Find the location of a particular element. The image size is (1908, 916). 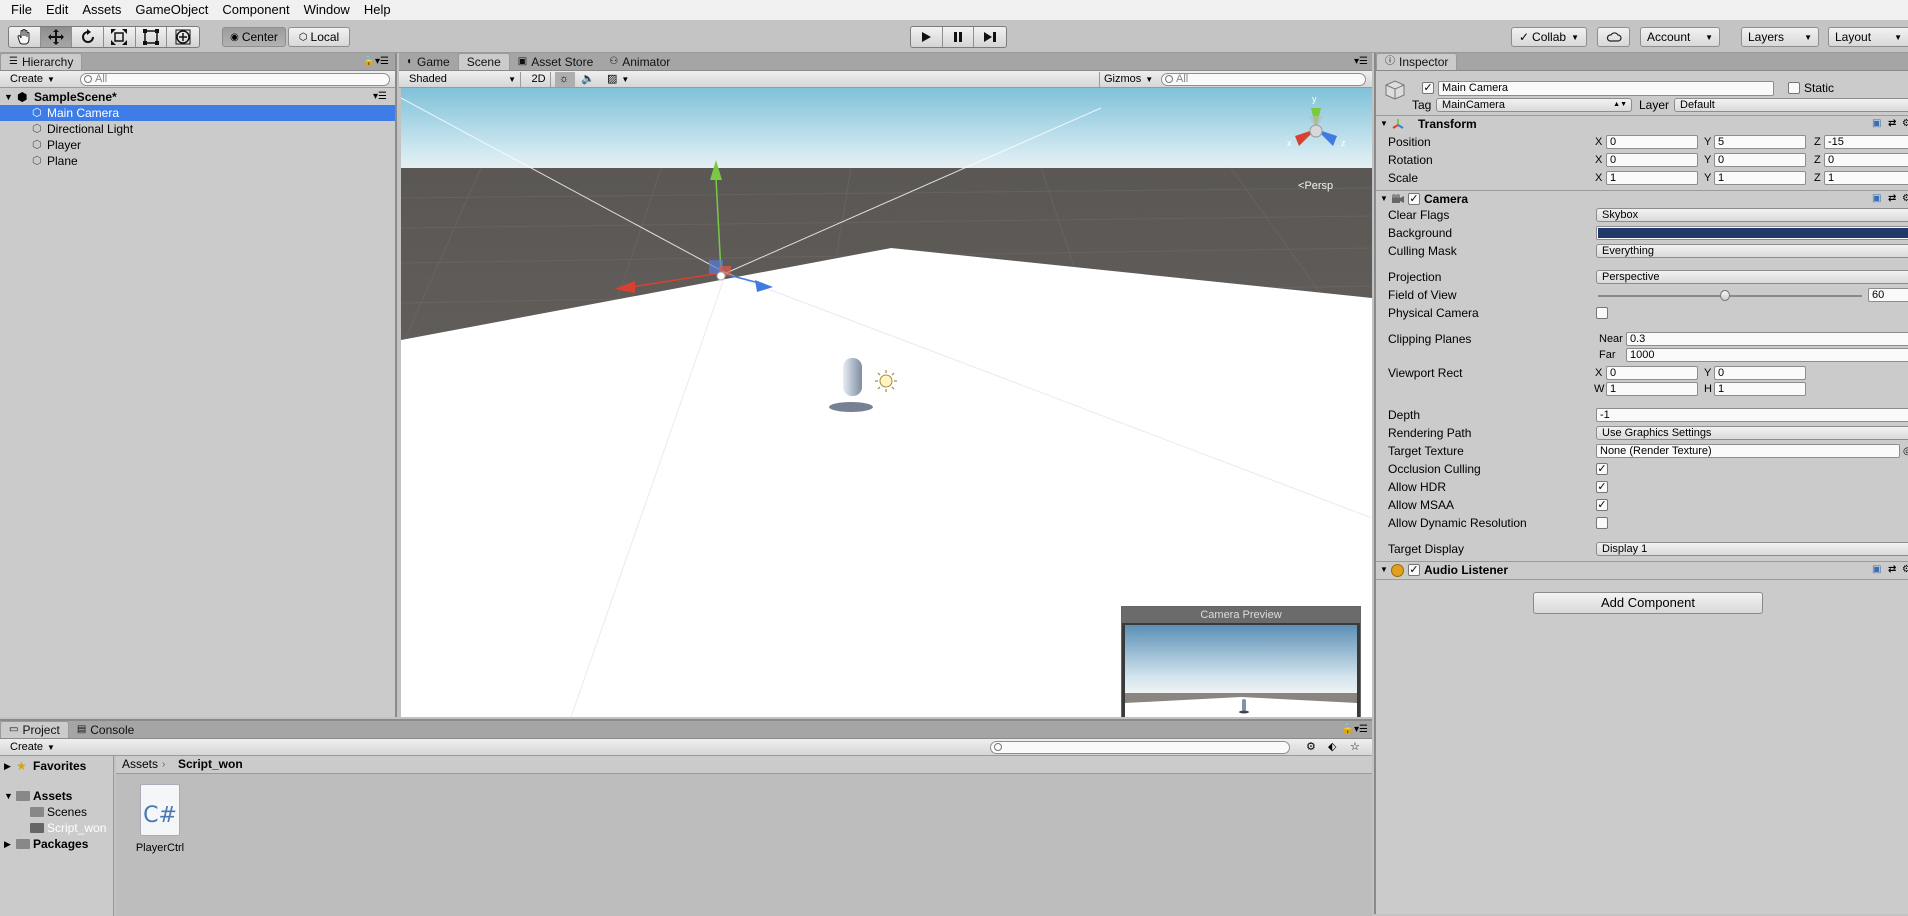

depth-input: -1 is located at coordinates (1752, 415).